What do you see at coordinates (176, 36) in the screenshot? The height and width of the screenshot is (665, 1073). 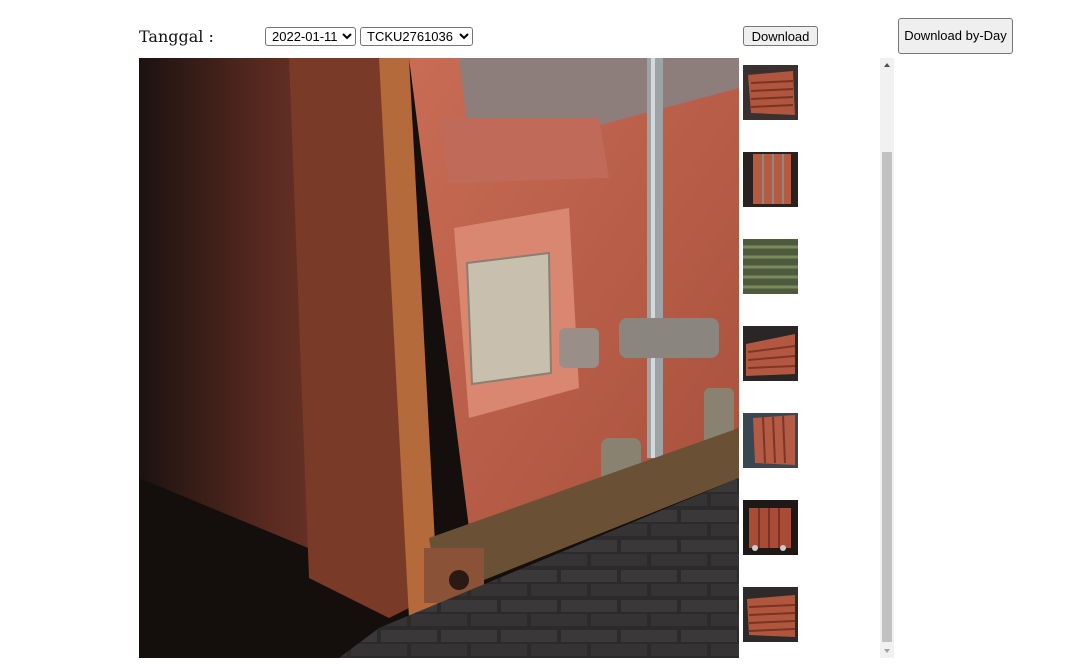 I see `date-label: Tanggal :` at bounding box center [176, 36].